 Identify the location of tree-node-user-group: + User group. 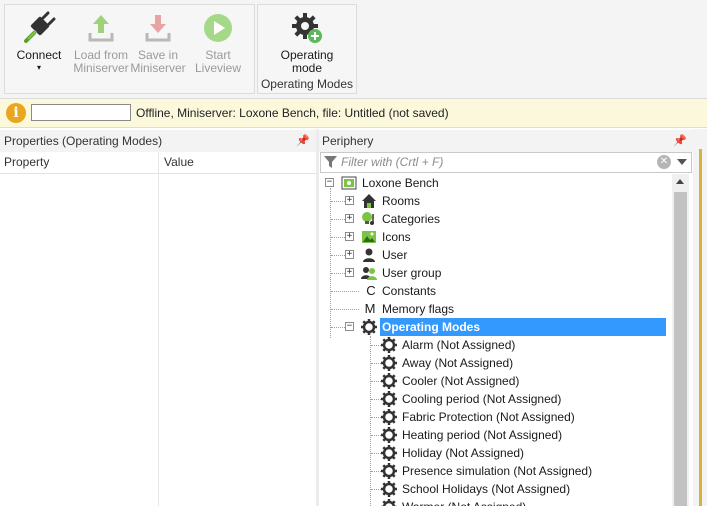
(495, 273).